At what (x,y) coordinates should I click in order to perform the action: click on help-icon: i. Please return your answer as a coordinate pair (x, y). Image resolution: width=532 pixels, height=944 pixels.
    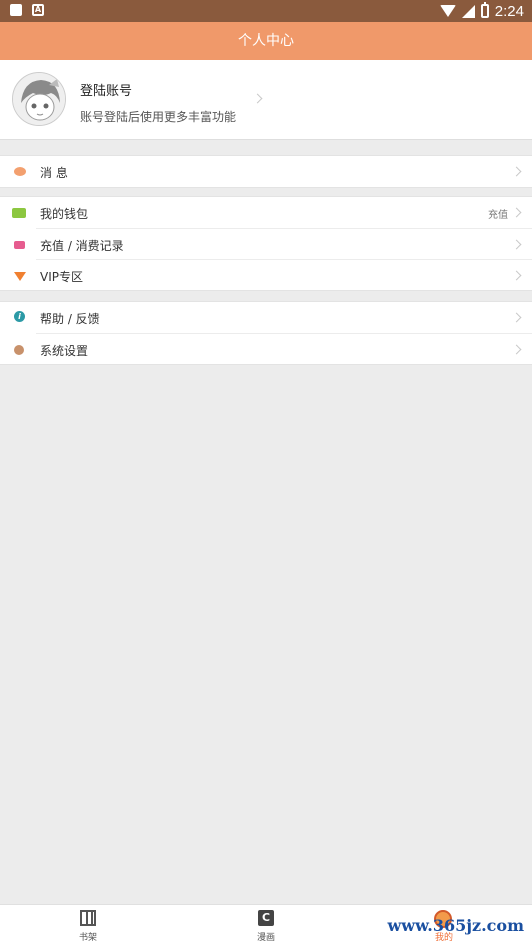
    Looking at the image, I should click on (19, 316).